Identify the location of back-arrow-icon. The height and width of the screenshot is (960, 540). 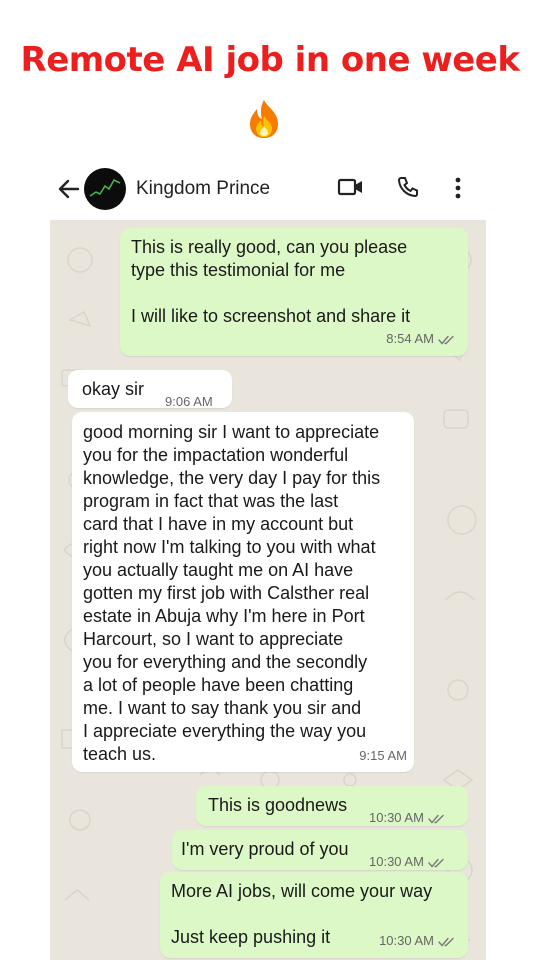
(69, 189).